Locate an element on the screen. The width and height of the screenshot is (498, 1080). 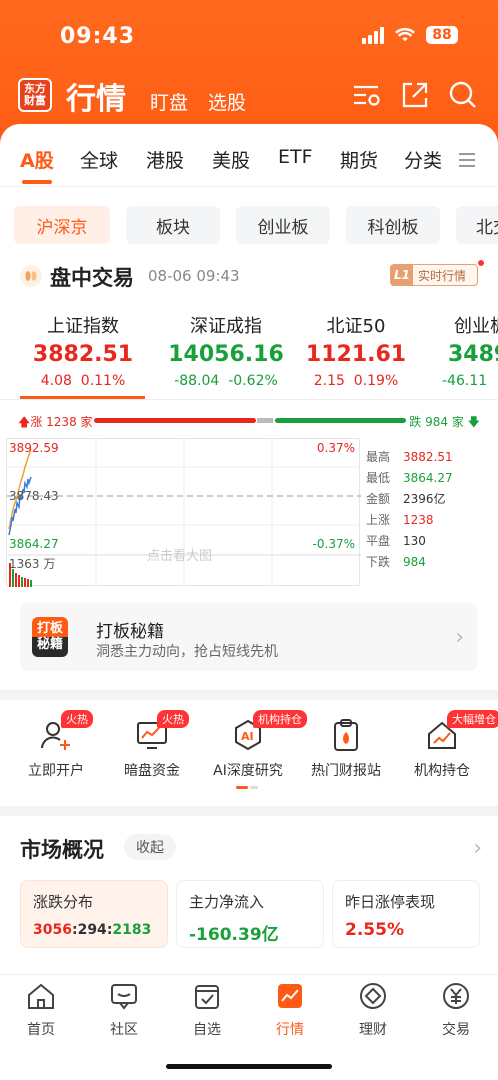
stat-up: 上涨 1238 is located at coordinates (426, 519).